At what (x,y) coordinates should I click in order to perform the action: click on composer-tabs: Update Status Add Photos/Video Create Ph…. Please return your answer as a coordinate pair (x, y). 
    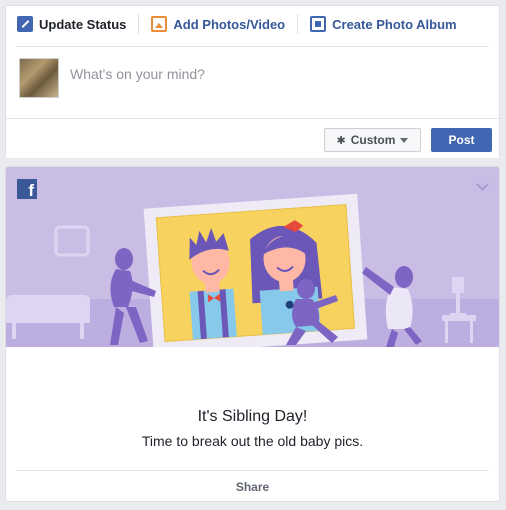
    Looking at the image, I should click on (252, 24).